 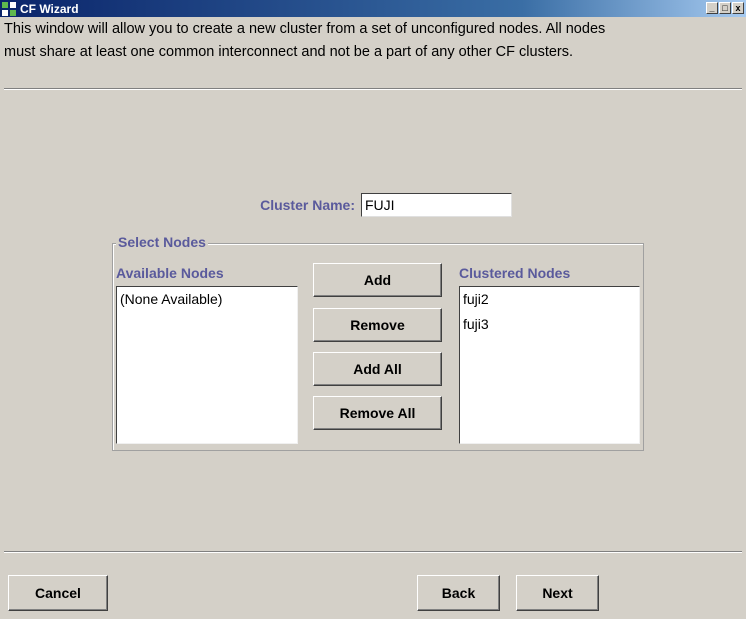 What do you see at coordinates (549, 365) in the screenshot?
I see `clustered-nodes-list: fuji2 fuji3` at bounding box center [549, 365].